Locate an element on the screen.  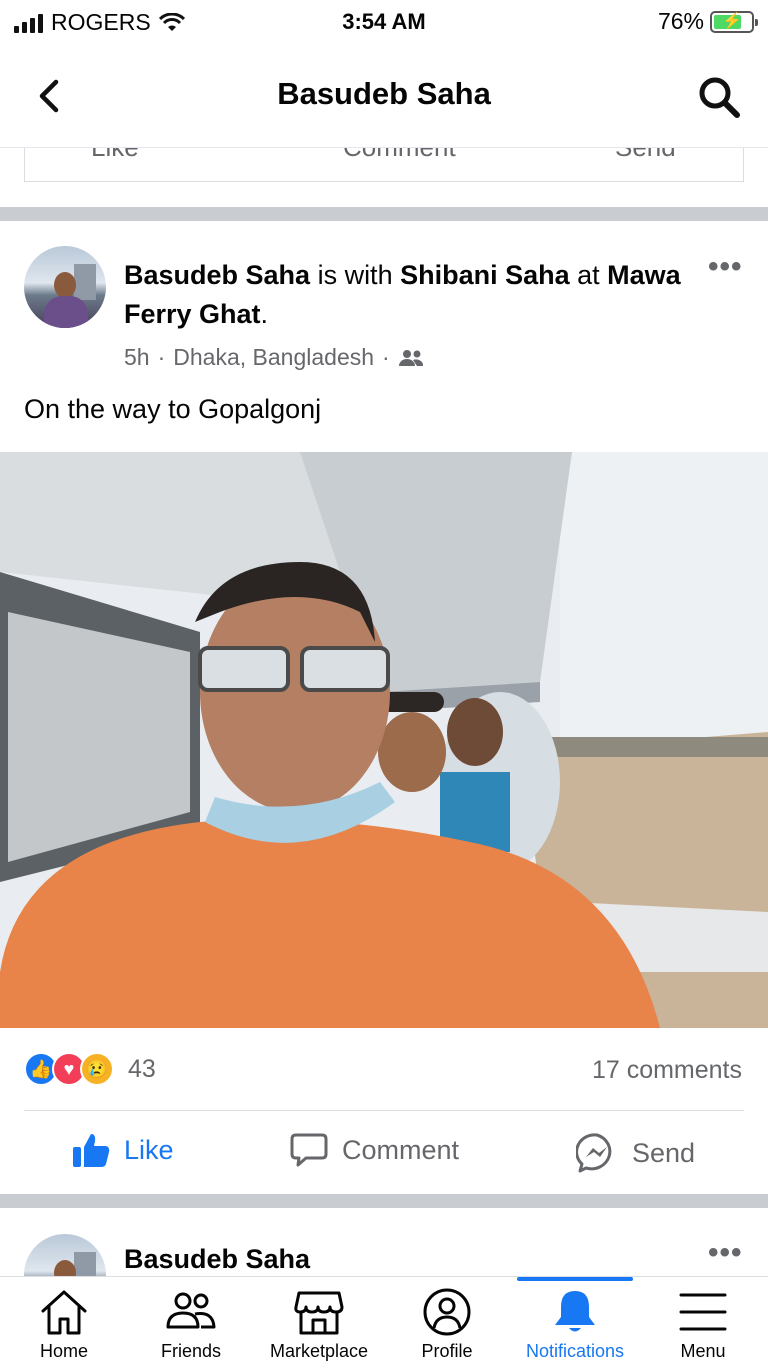
clock: 3:54 AM is located at coordinates (384, 21).